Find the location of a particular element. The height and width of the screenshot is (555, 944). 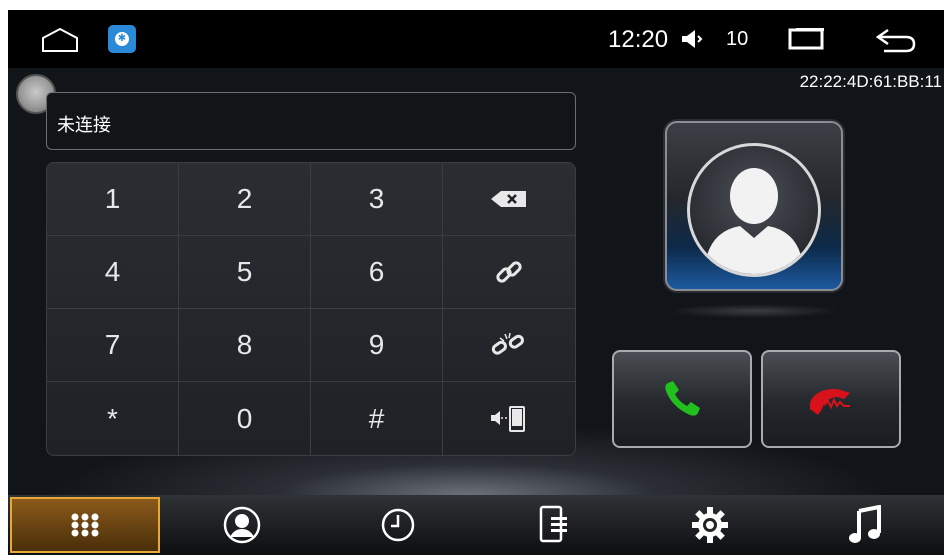

contacts-icon is located at coordinates (242, 525).